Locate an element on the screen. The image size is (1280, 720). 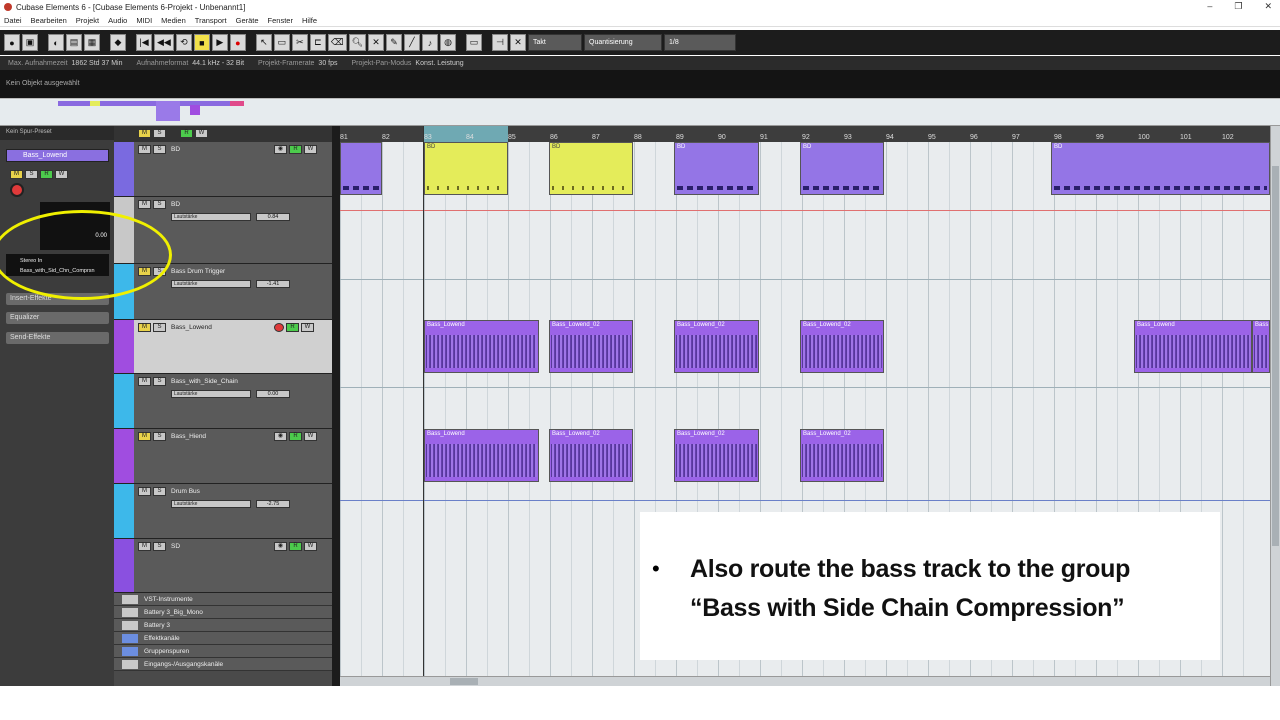
grid-type-dropdown: Takt is located at coordinates (555, 42).